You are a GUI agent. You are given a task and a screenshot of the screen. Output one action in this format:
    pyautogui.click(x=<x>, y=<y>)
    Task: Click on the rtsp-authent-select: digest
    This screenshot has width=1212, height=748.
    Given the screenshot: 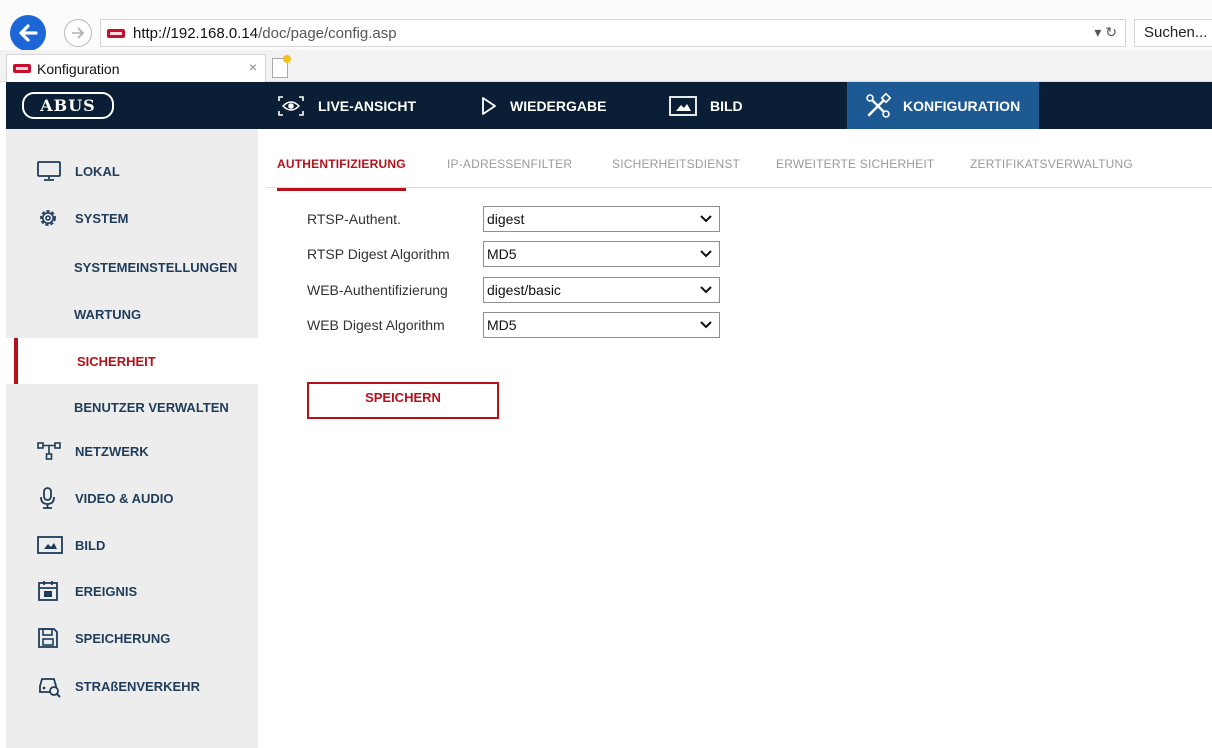 What is the action you would take?
    pyautogui.click(x=601, y=219)
    